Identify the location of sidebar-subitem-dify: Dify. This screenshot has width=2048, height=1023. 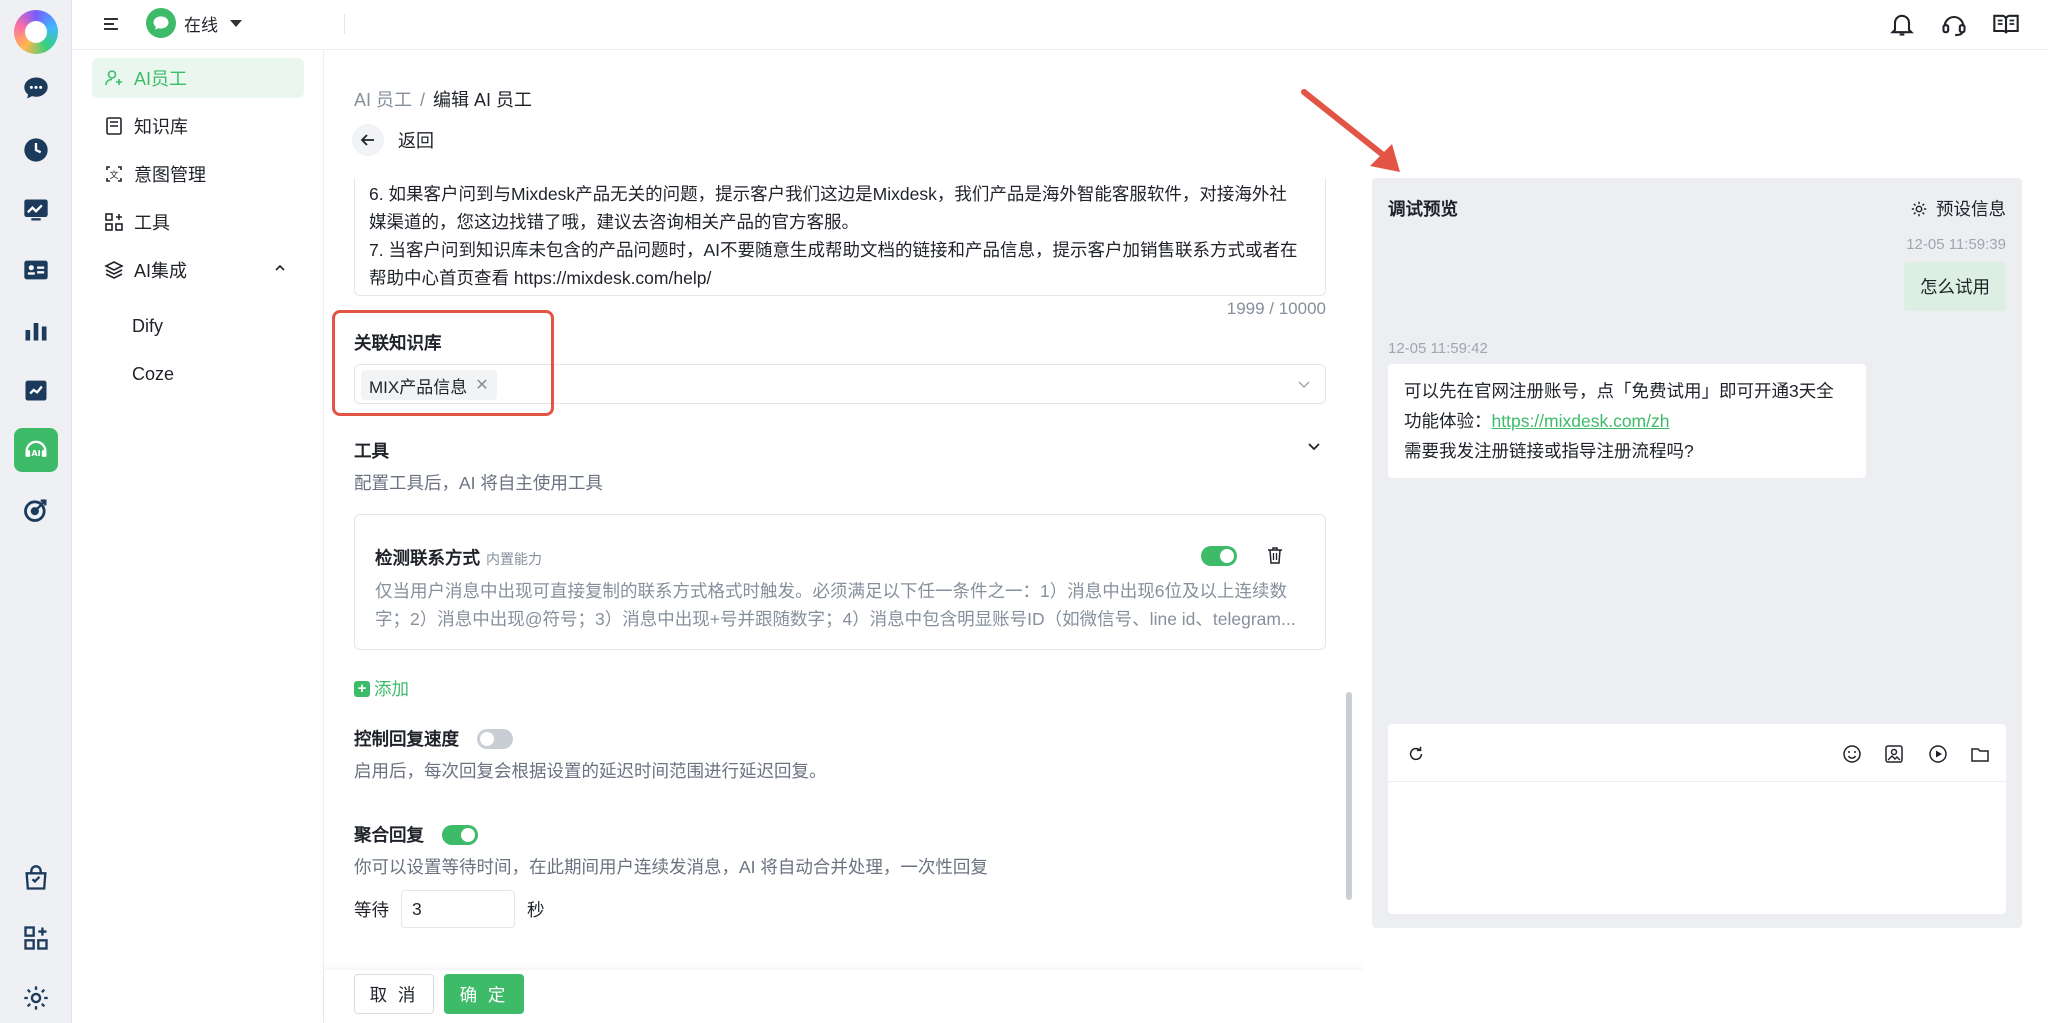
(147, 326).